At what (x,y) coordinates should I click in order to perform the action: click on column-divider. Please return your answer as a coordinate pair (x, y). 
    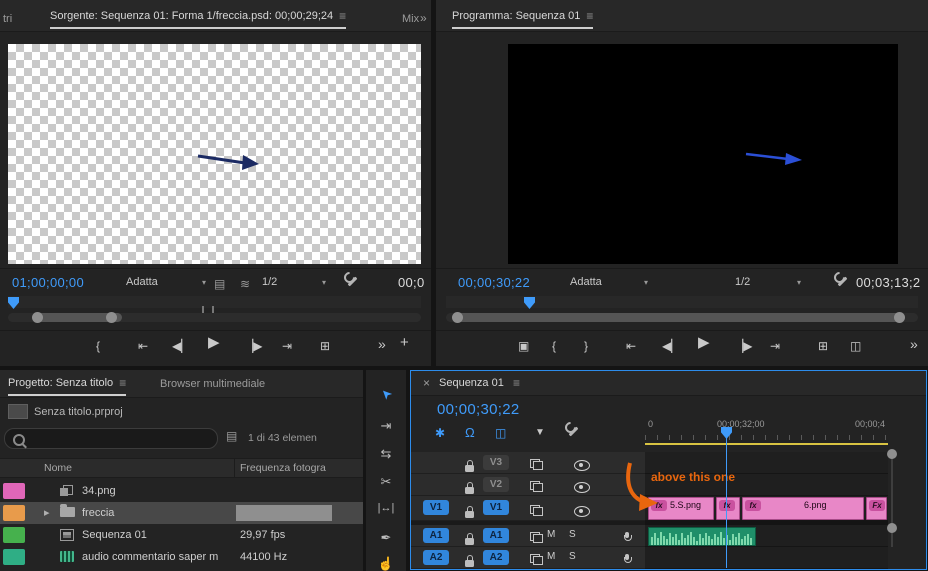
    Looking at the image, I should click on (234, 468).